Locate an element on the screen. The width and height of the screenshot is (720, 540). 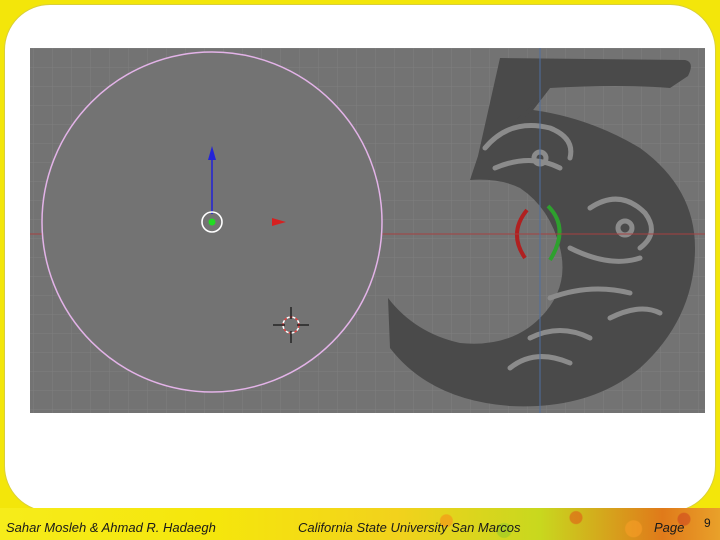
footer-authors: Sahar Mosleh & Ahmad R. Hadaegh is located at coordinates (111, 527).